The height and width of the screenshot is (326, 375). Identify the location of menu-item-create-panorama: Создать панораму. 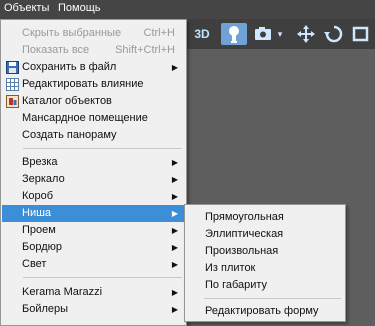
(93, 135).